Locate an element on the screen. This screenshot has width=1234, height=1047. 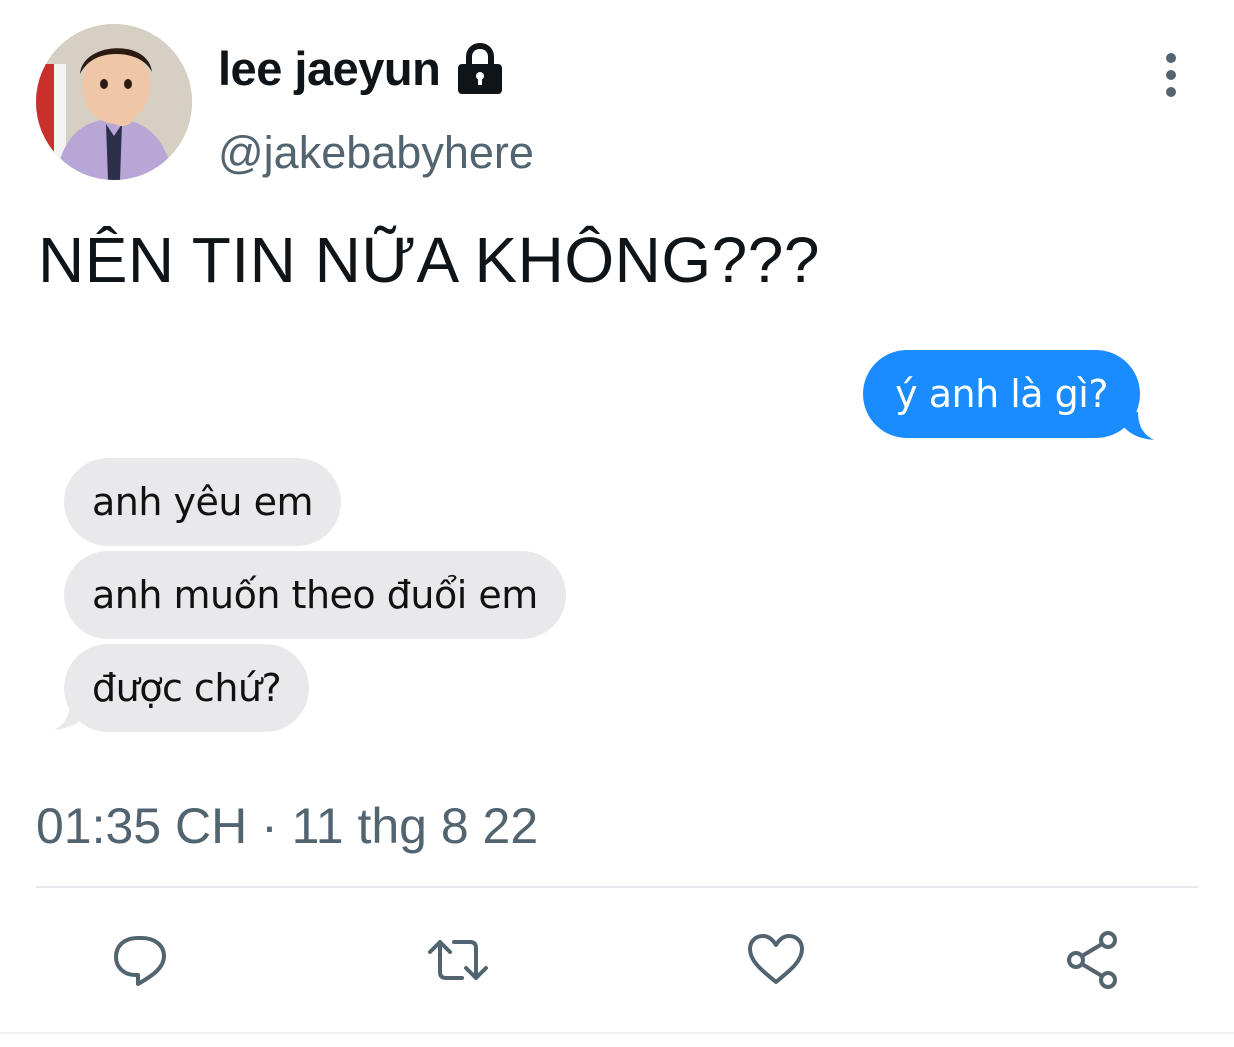
author-handle: @jakebabyhere is located at coordinates (376, 153).